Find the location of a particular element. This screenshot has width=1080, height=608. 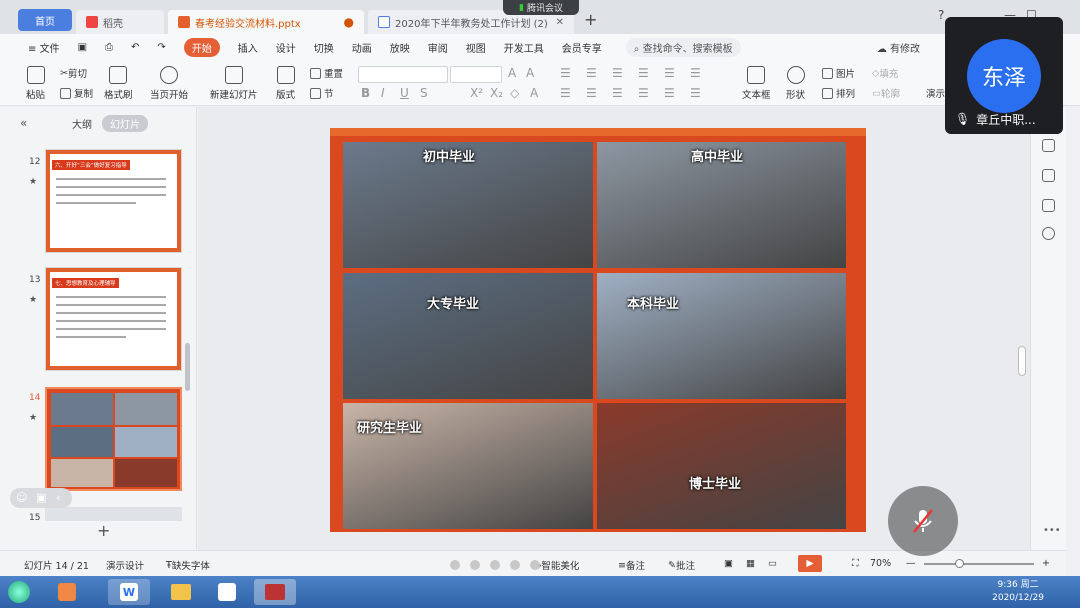

taskbar-app-browser is located at coordinates (67, 592).